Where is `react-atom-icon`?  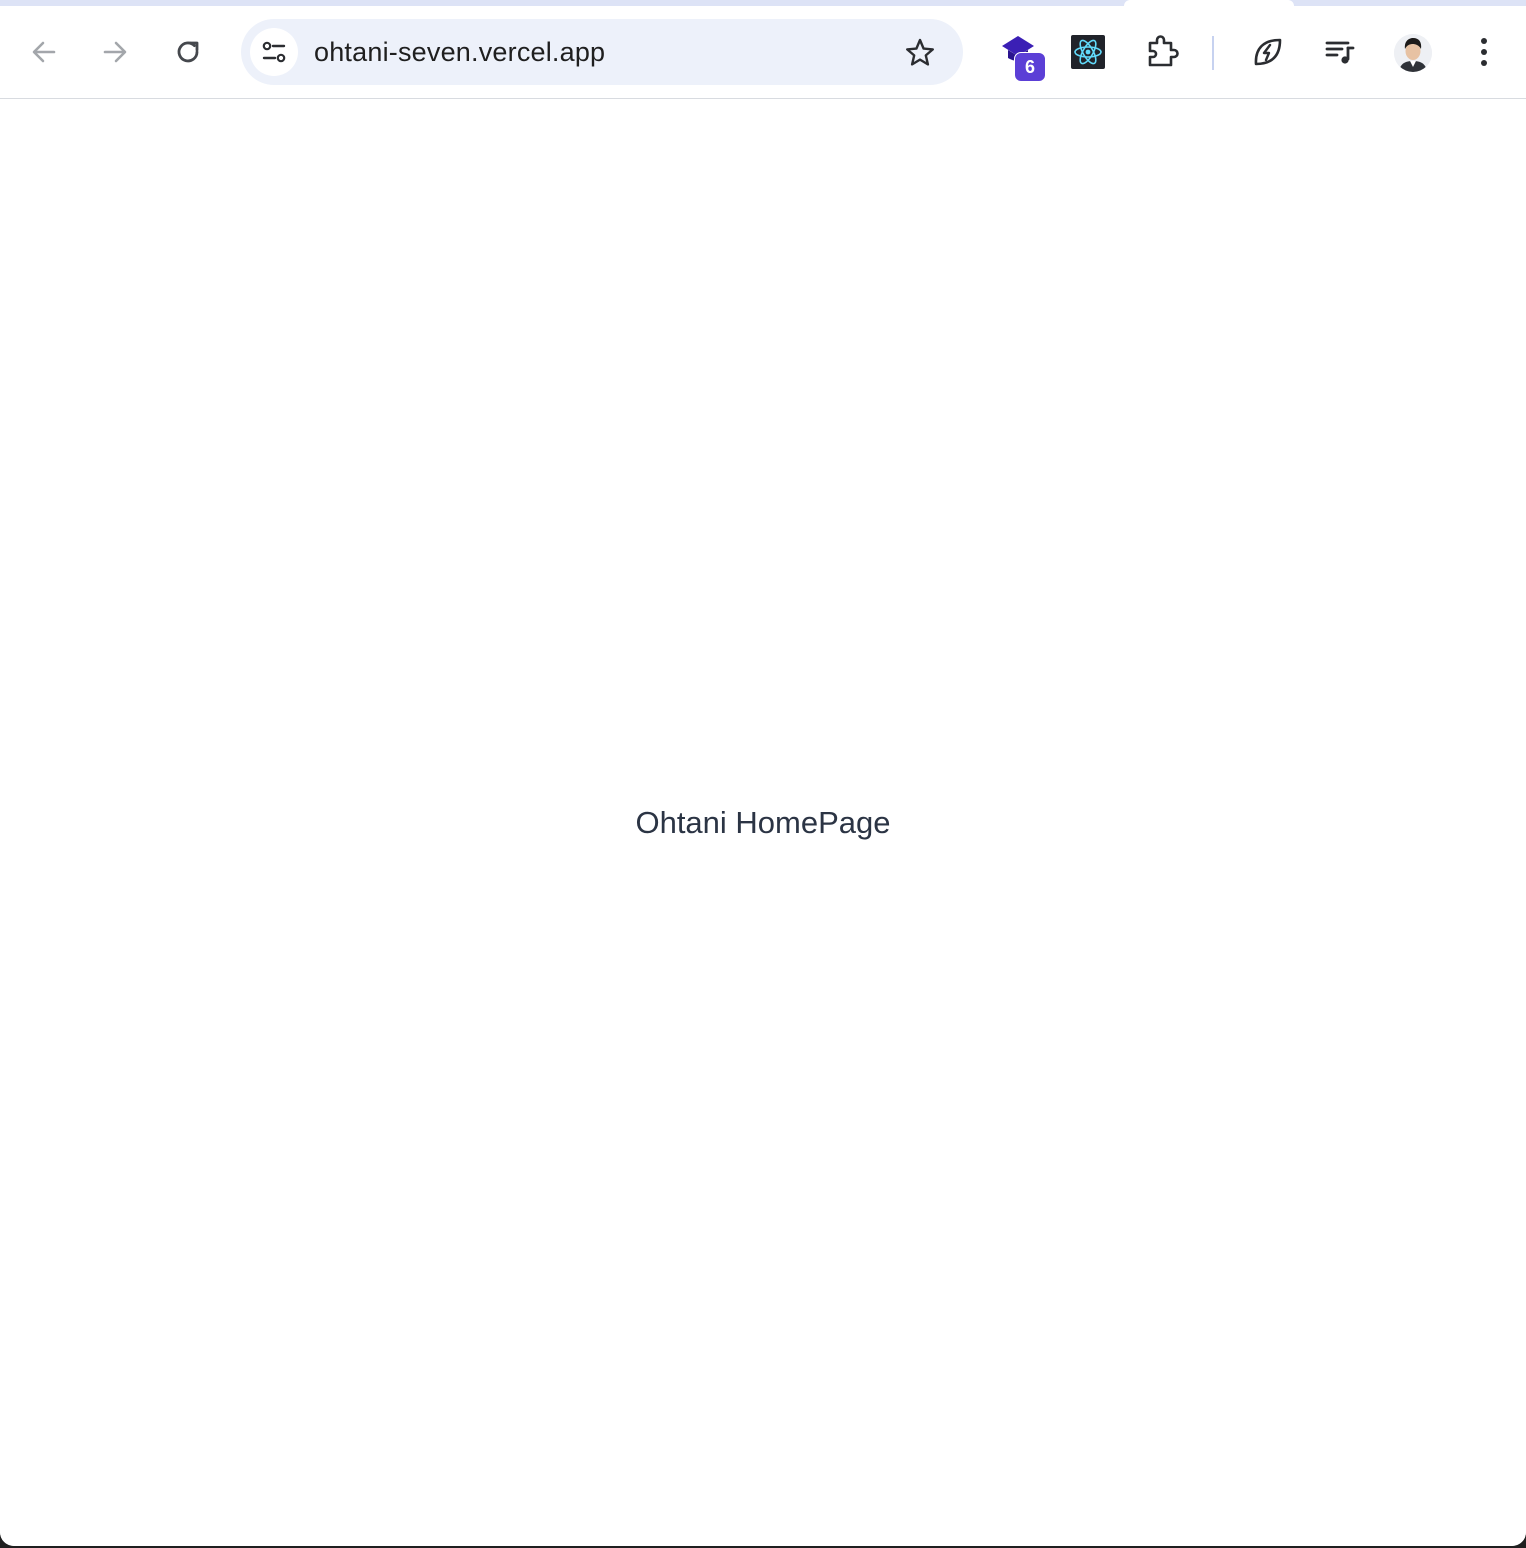 react-atom-icon is located at coordinates (1088, 52).